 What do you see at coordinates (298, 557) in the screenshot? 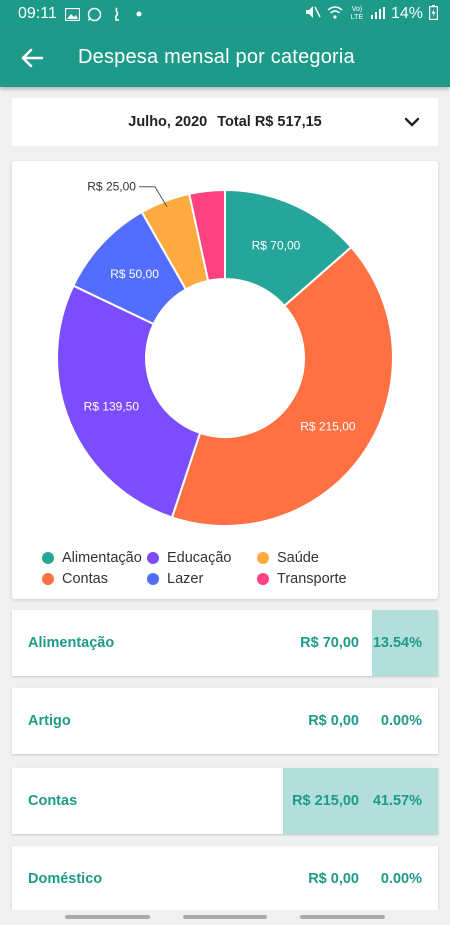
I see `legend-label: Saúde` at bounding box center [298, 557].